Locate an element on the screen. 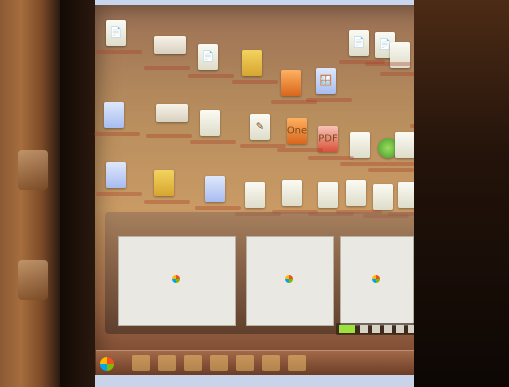 The image size is (509, 387). icon-glyph: ✎ is located at coordinates (260, 127).